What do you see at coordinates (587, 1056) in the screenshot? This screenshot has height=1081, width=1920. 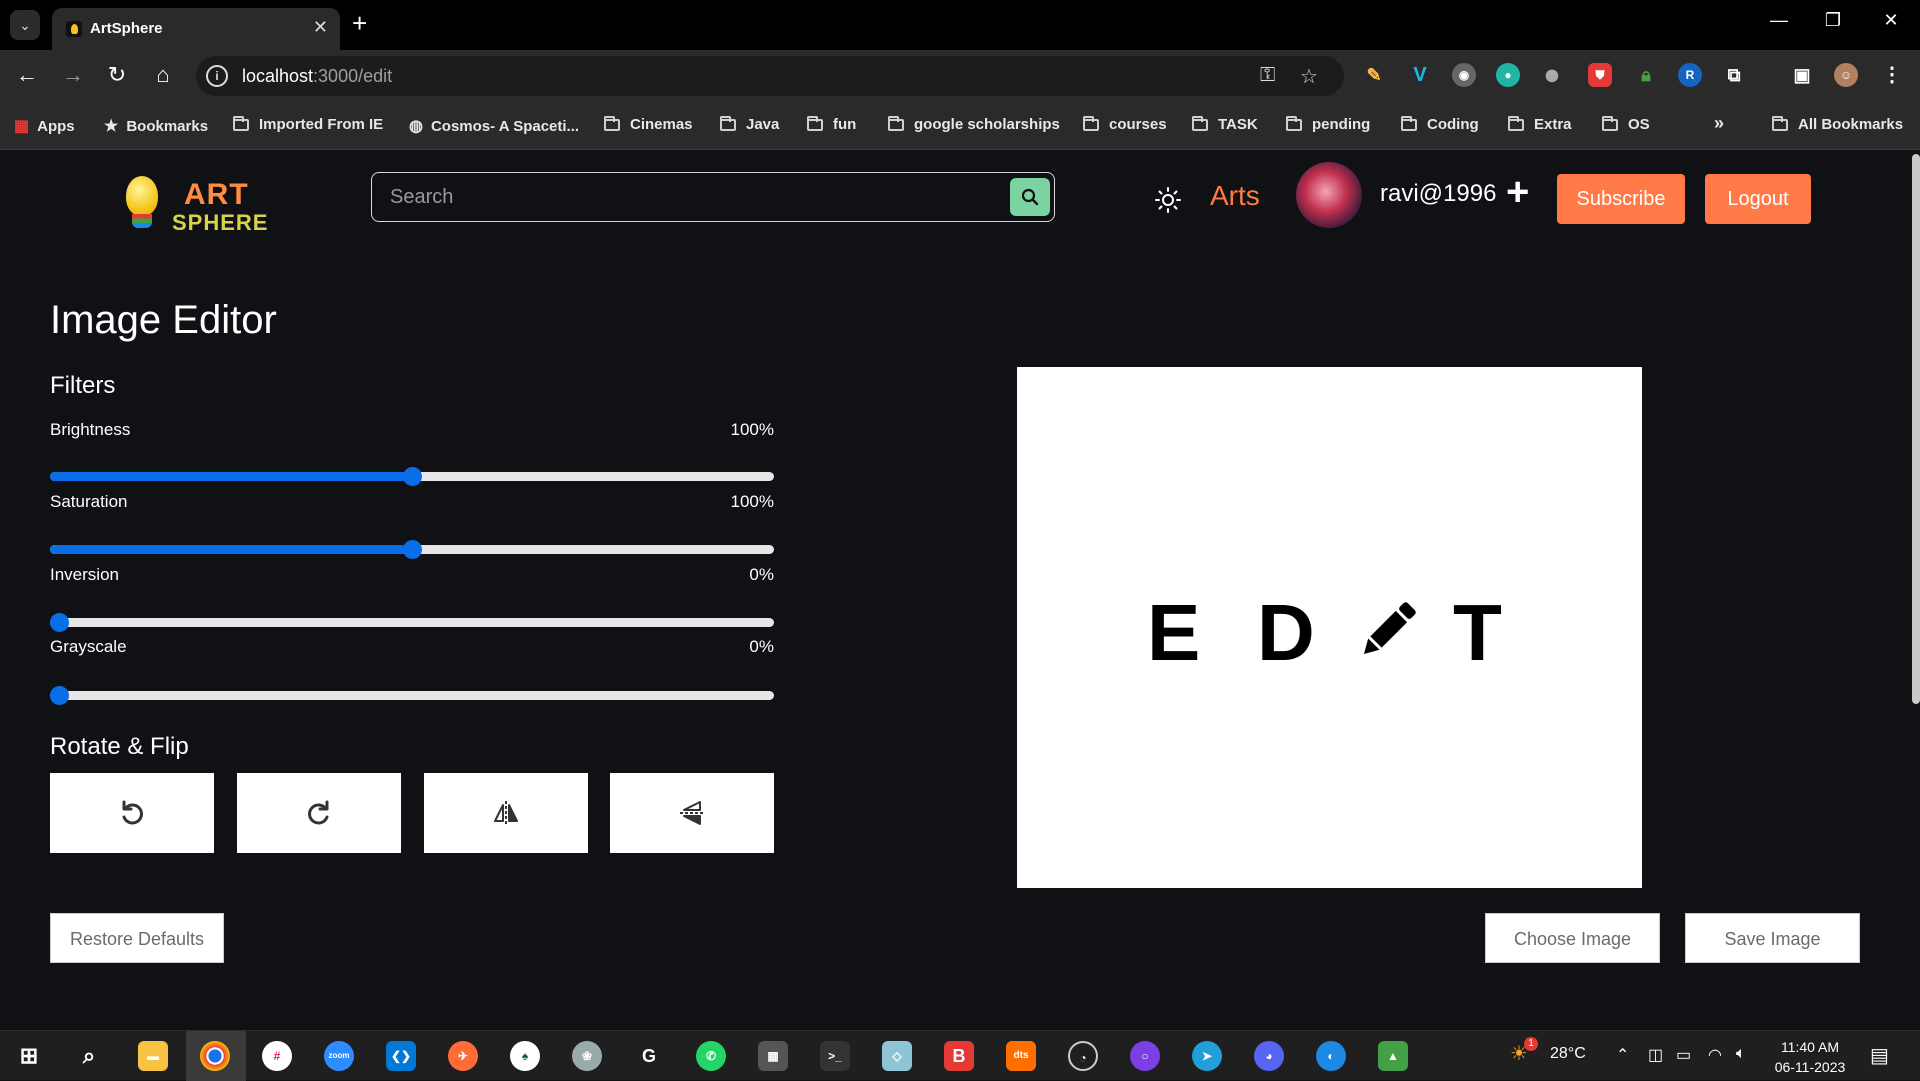 I see `paint-icon: ❀` at bounding box center [587, 1056].